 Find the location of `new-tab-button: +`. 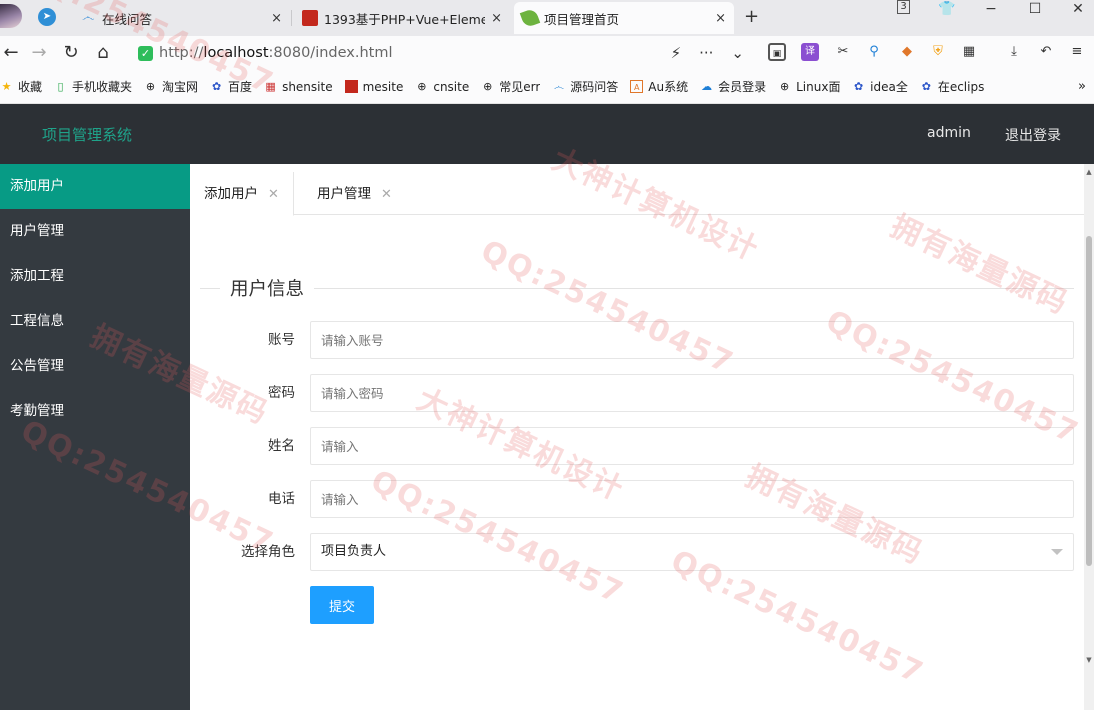

new-tab-button: + is located at coordinates (751, 16).